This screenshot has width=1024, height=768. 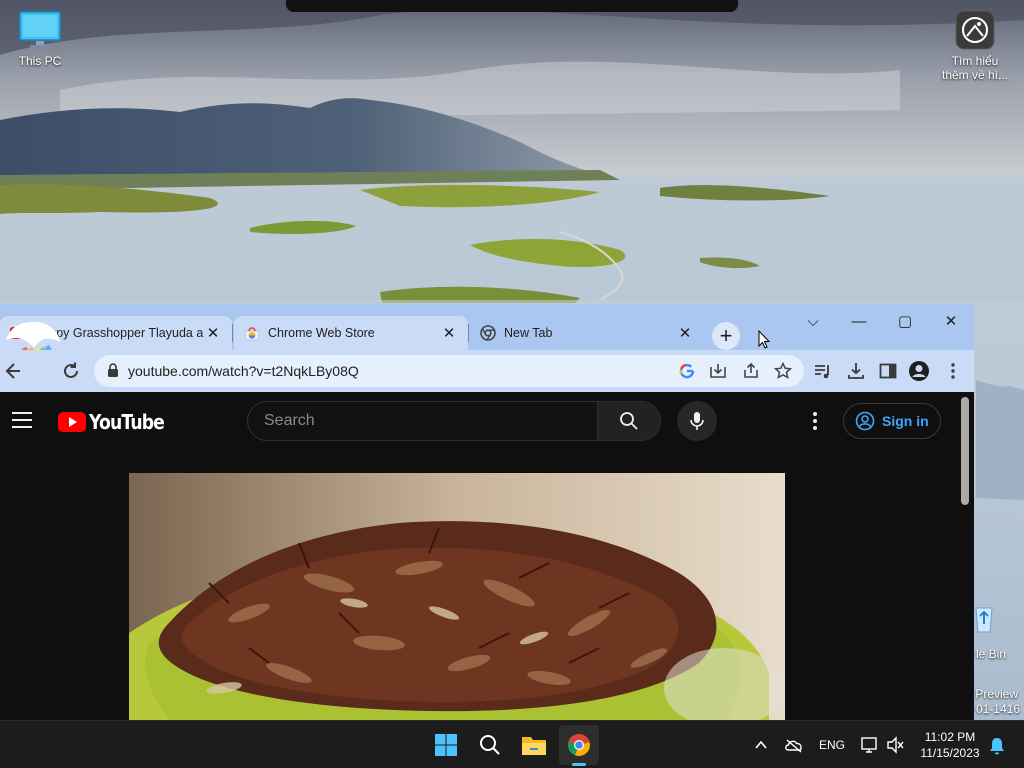 I want to click on tab-chrome-web-store: Chrome Web Store ✕, so click(x=351, y=333).